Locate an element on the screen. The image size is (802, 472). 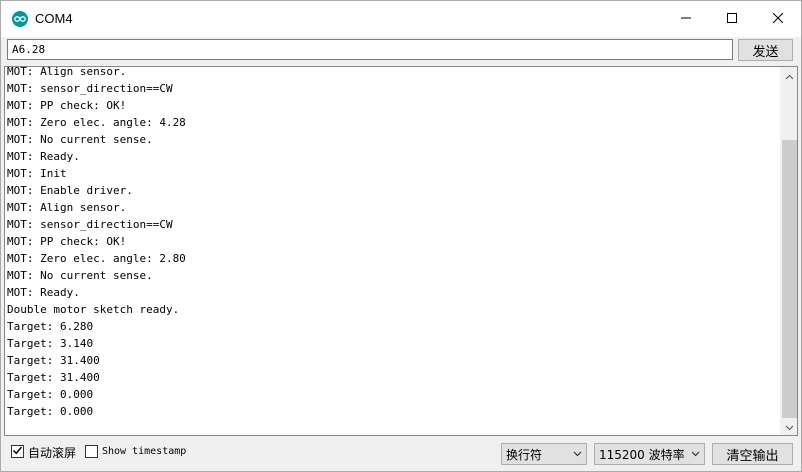
log-line: MOT: Zero elec. angle: 2.80 is located at coordinates (96, 258).